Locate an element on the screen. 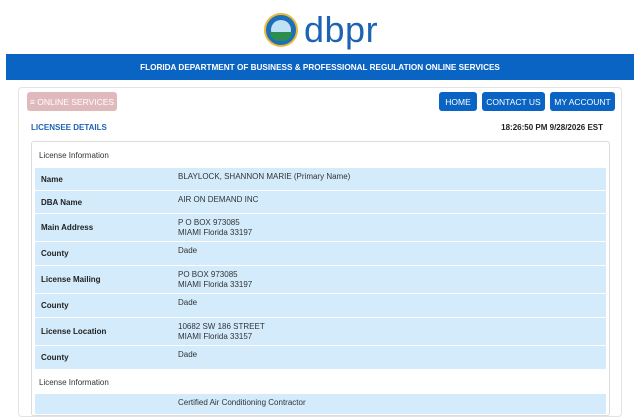  row-label: License Location is located at coordinates (74, 331).